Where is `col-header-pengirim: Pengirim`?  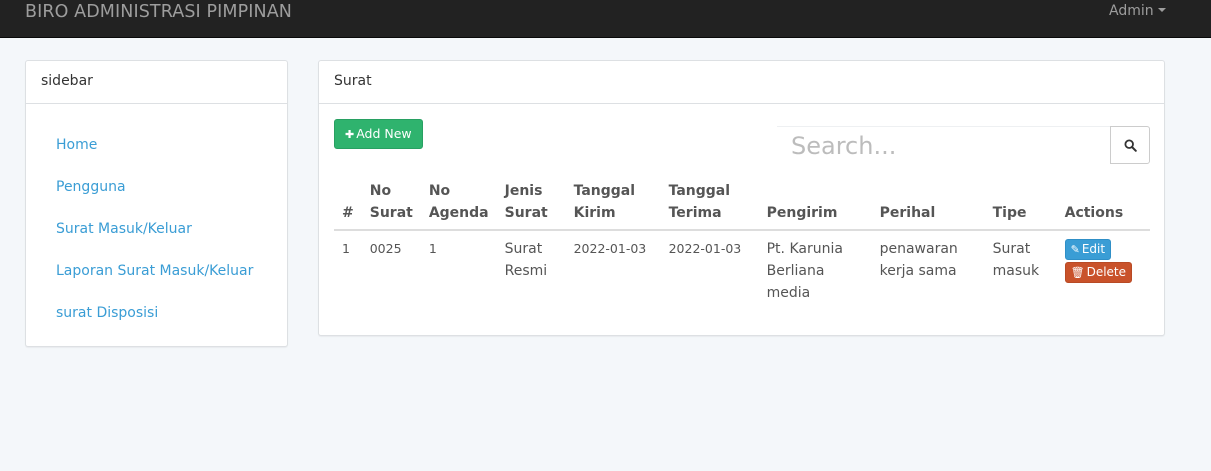 col-header-pengirim: Pengirim is located at coordinates (815, 203).